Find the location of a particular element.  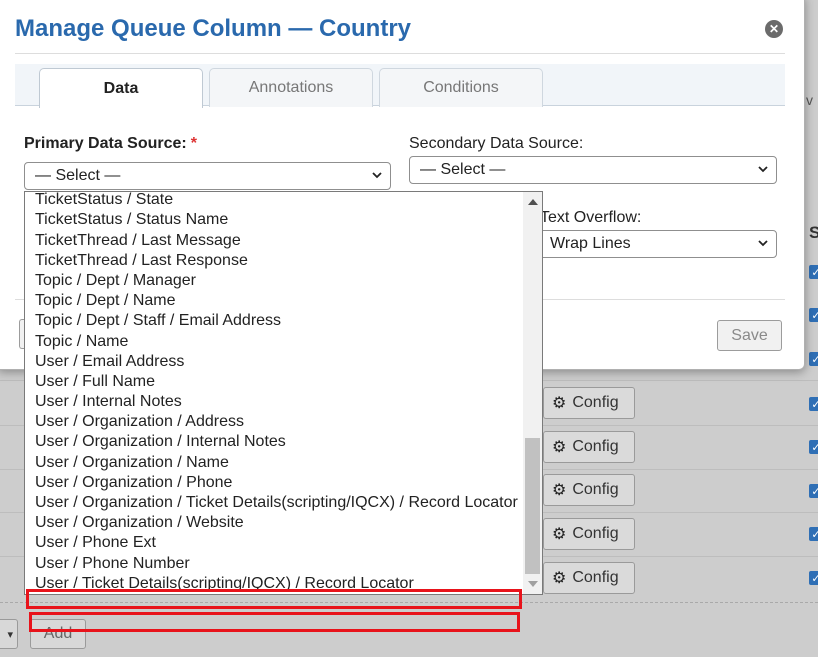

primary-data-source-label: Primary Data Source: * is located at coordinates (110, 144).